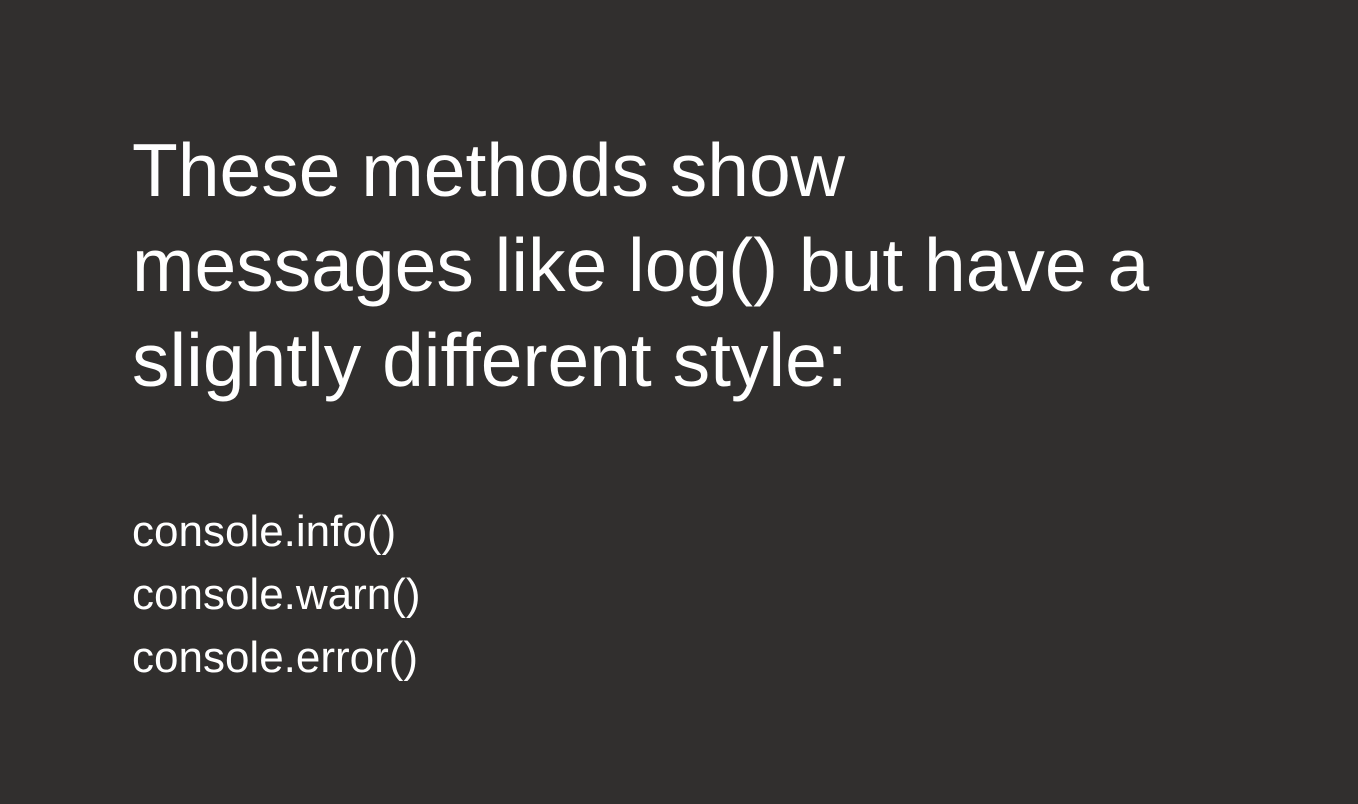 This screenshot has width=1358, height=804. I want to click on heading-line-2: messages like log() but have a, so click(641, 265).